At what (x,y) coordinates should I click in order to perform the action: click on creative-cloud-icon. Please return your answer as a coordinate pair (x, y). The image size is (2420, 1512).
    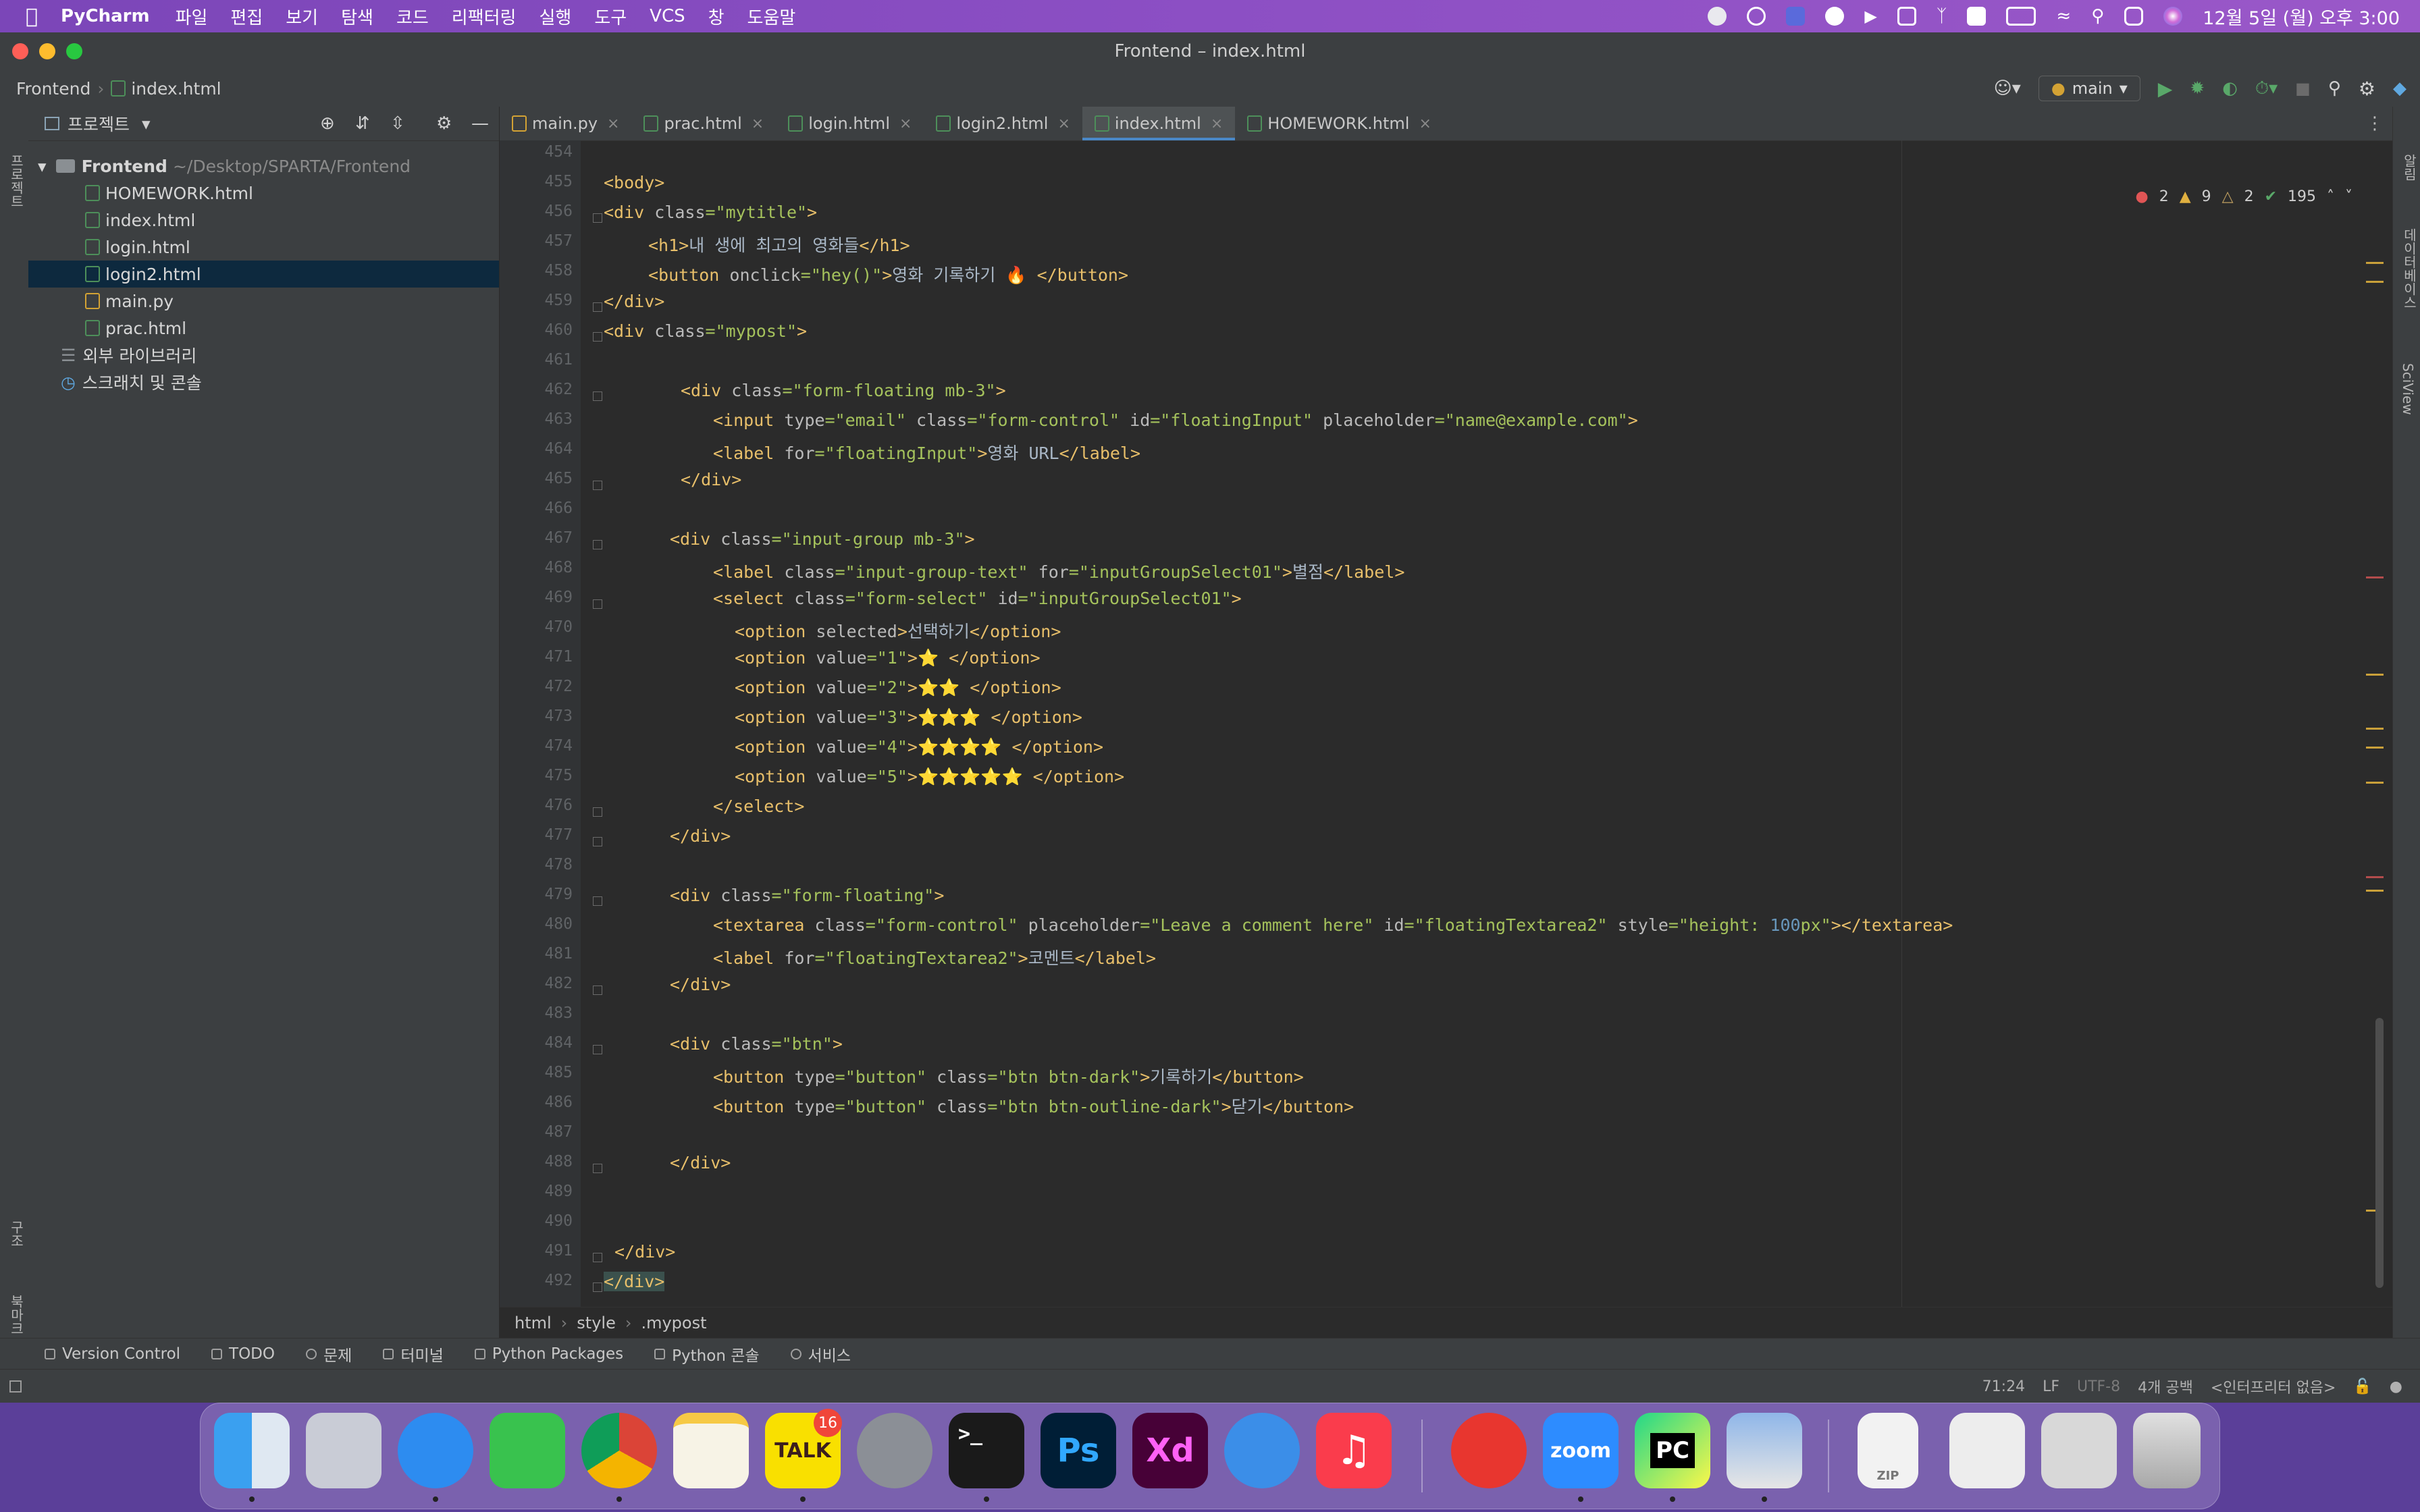
    Looking at the image, I should click on (1489, 1450).